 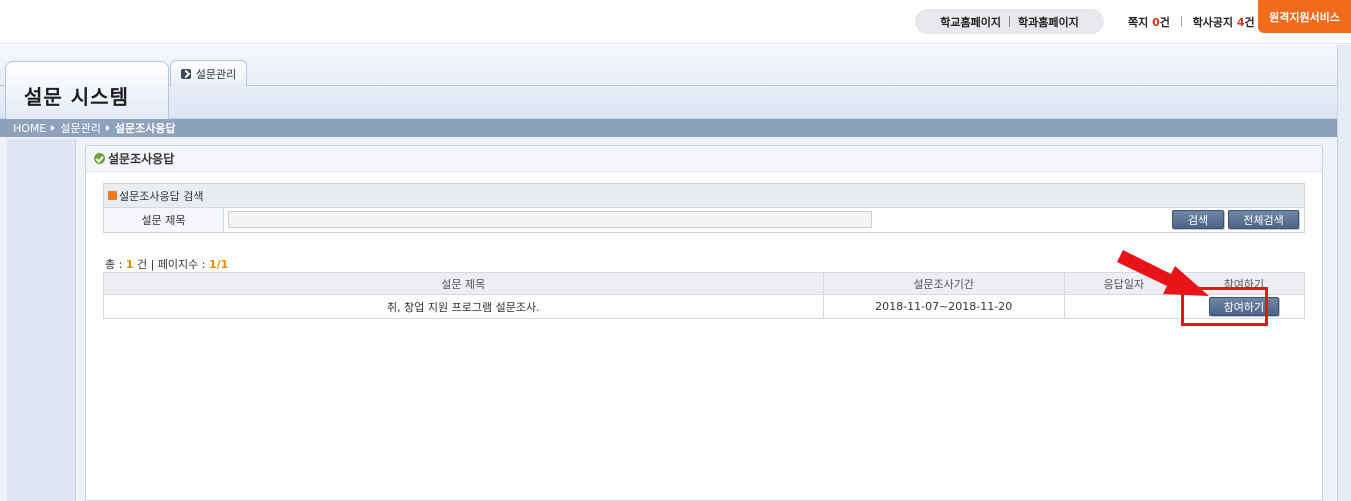 I want to click on cell-title: 취, 창업 지원 프로그램 설문조사., so click(x=463, y=306).